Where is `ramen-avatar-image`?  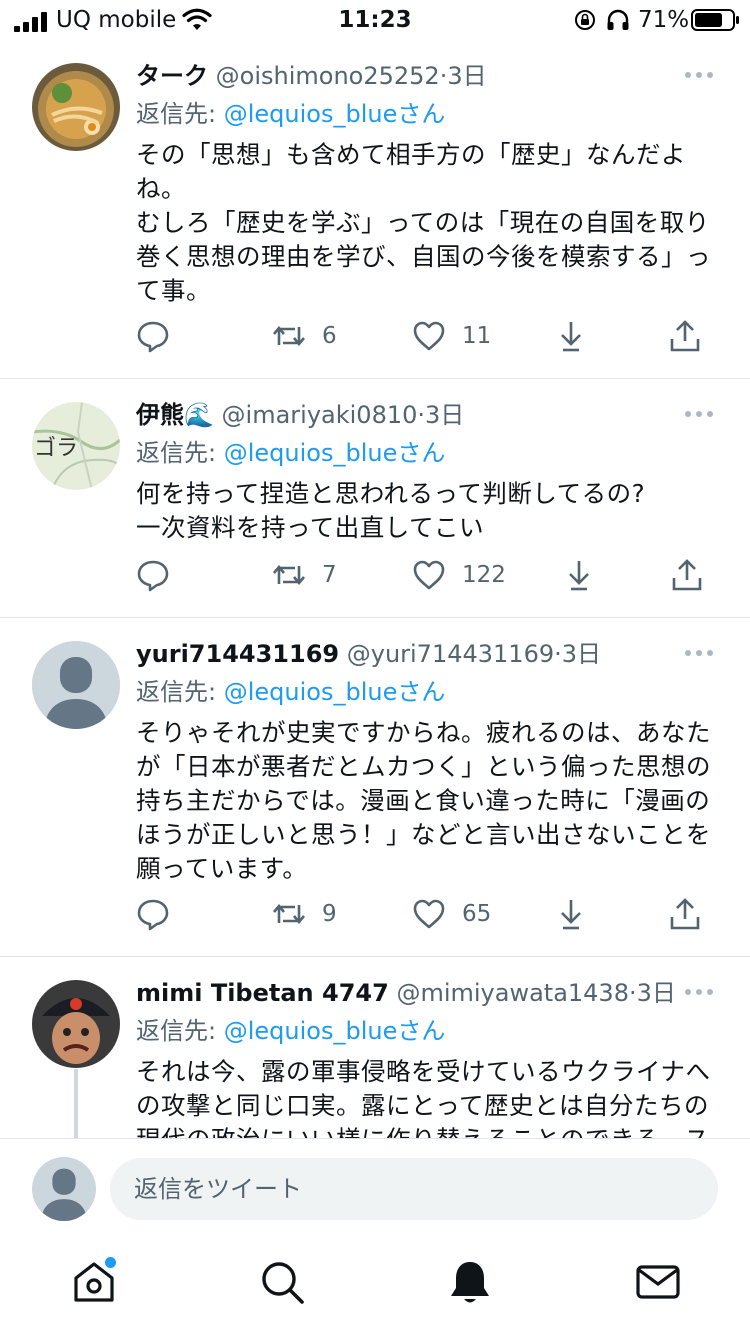 ramen-avatar-image is located at coordinates (76, 107).